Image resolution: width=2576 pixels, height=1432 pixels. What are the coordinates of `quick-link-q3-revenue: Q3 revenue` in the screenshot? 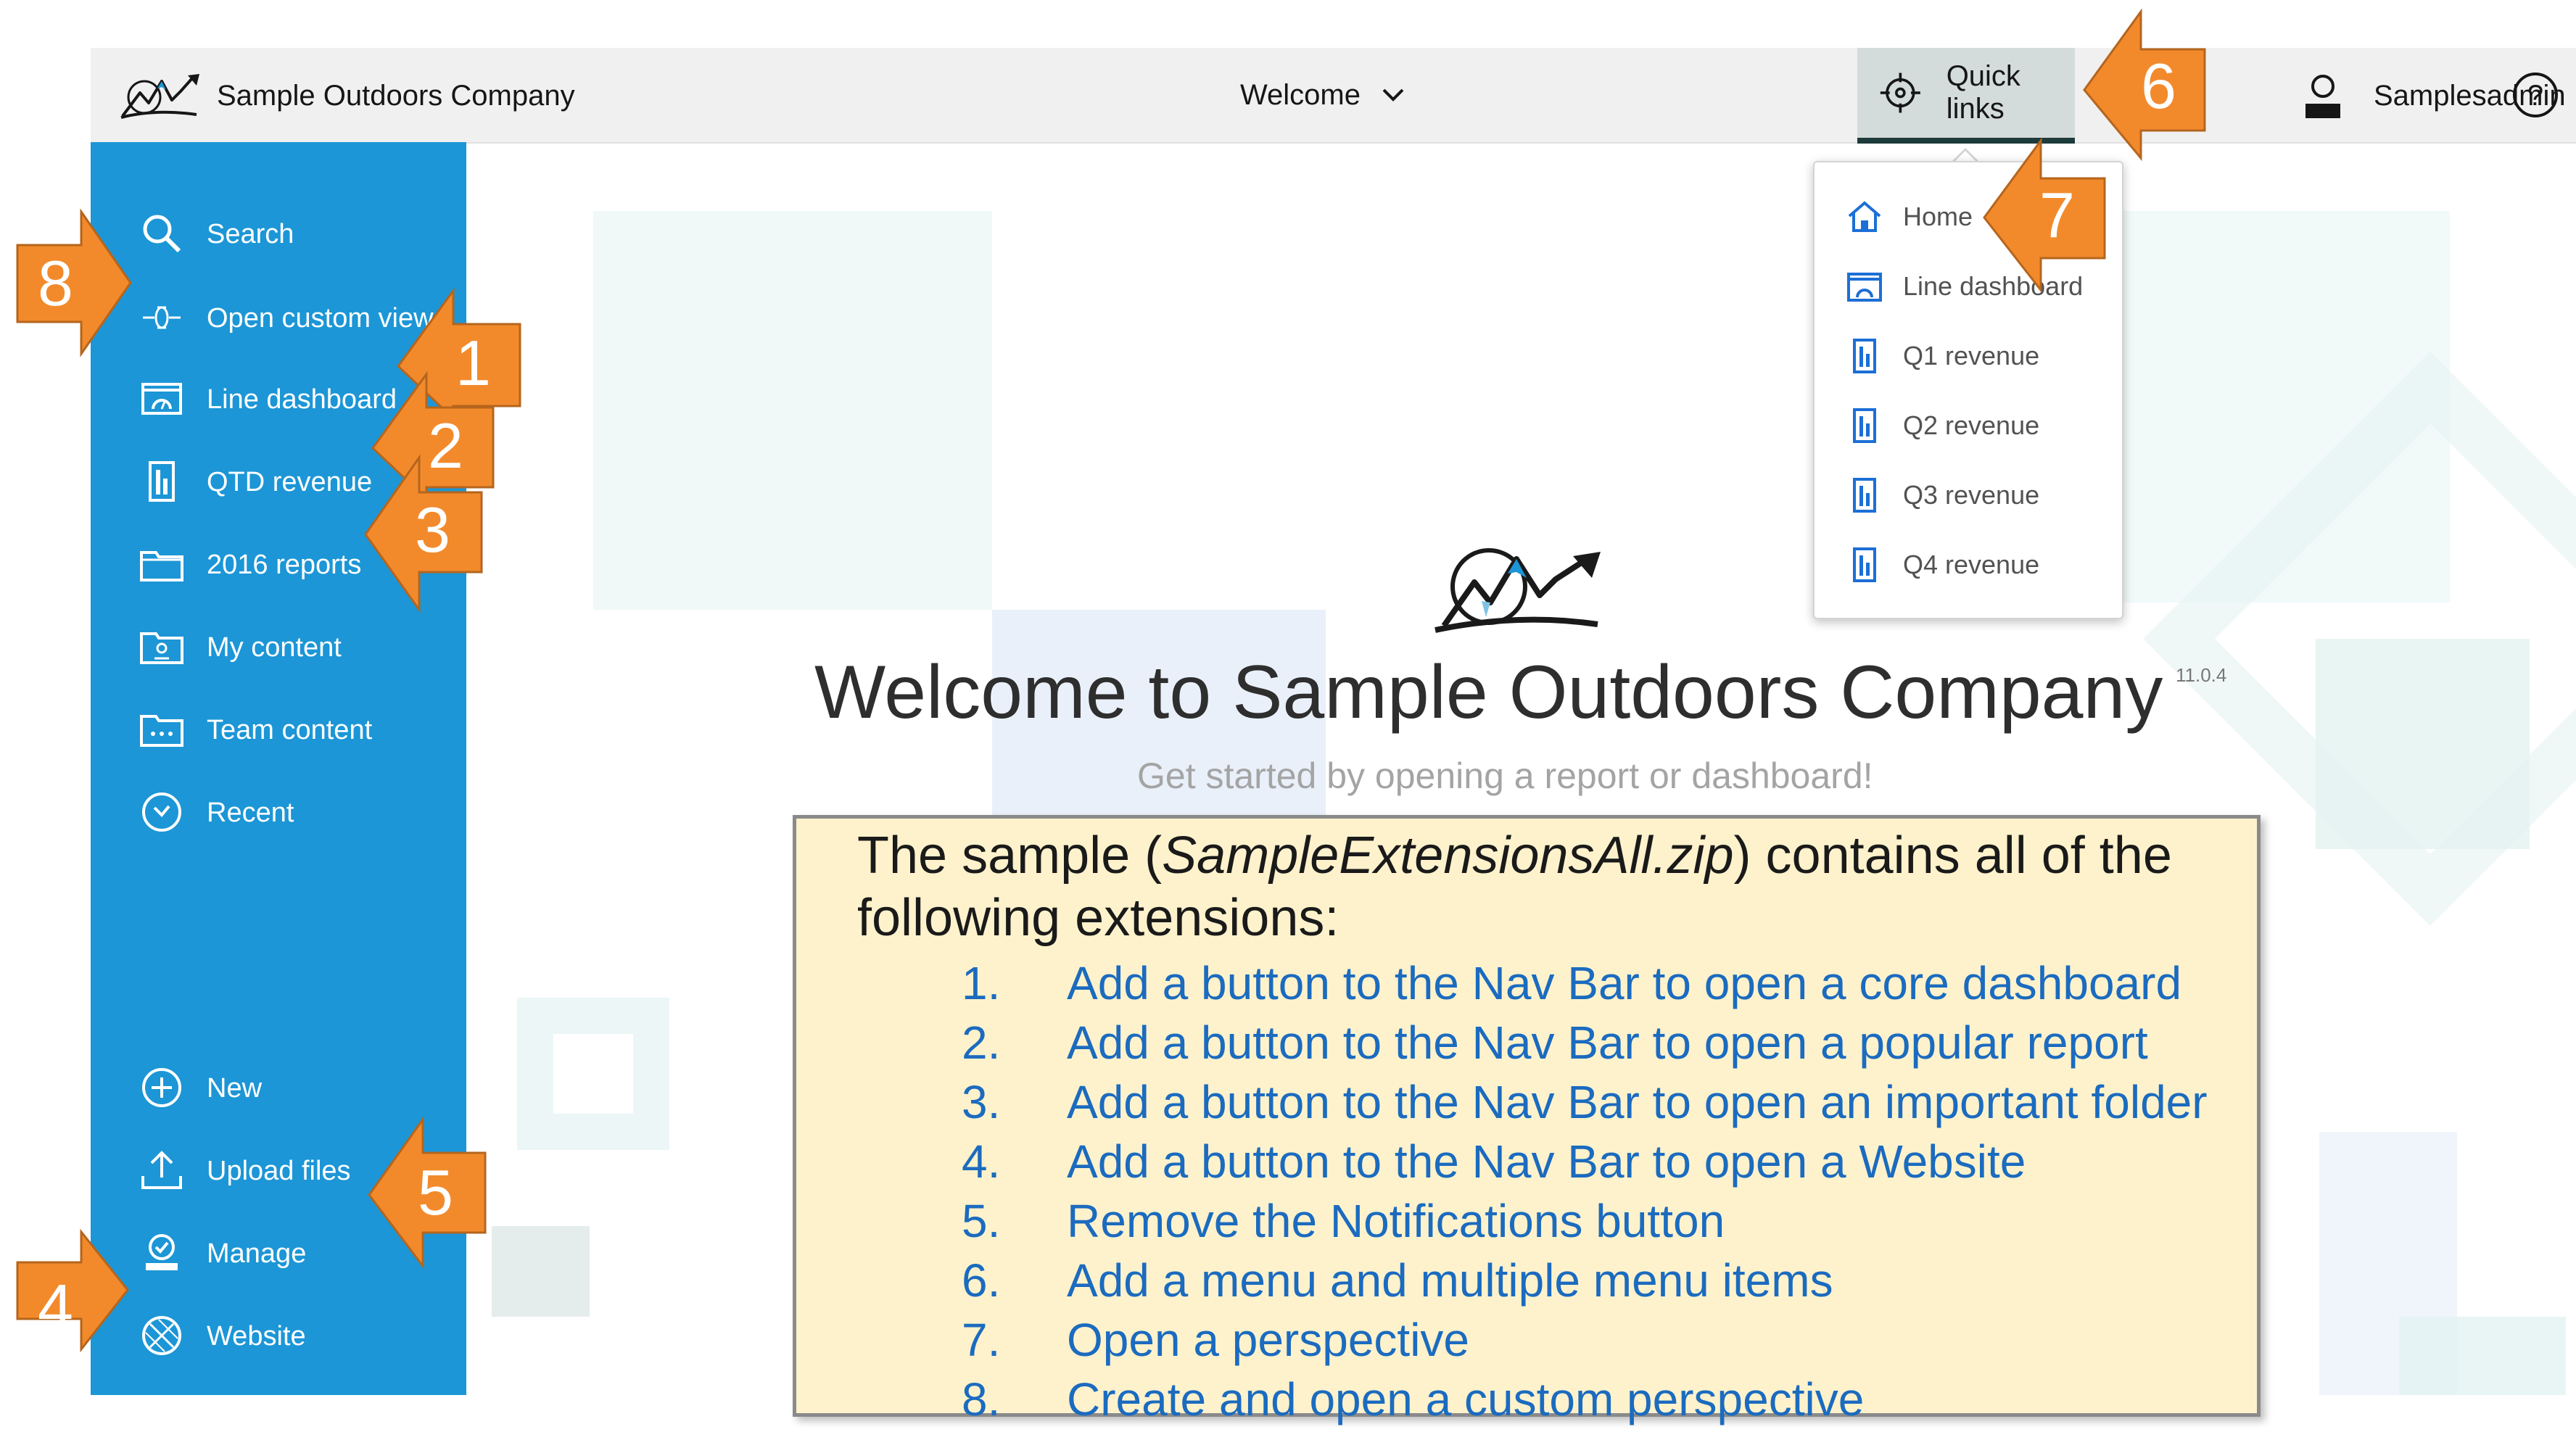 It's located at (1968, 495).